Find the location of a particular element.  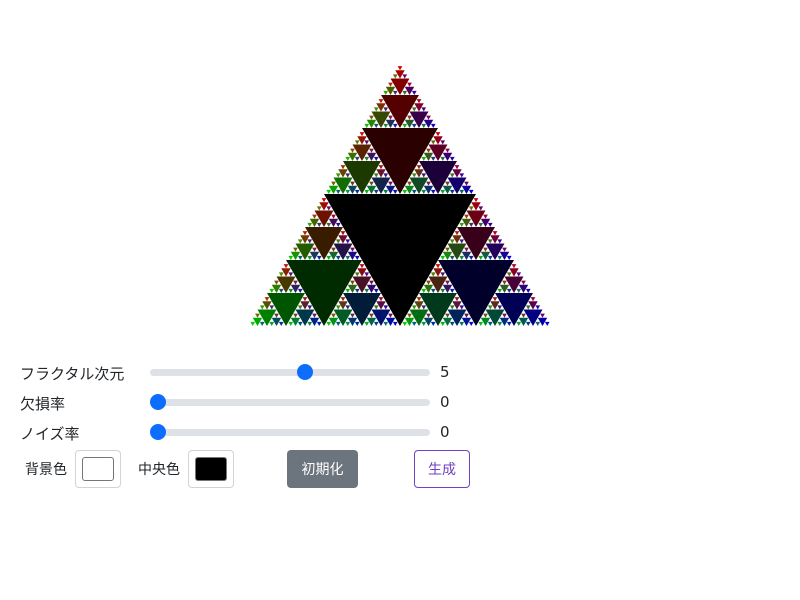

dimension-slider-track is located at coordinates (290, 372).